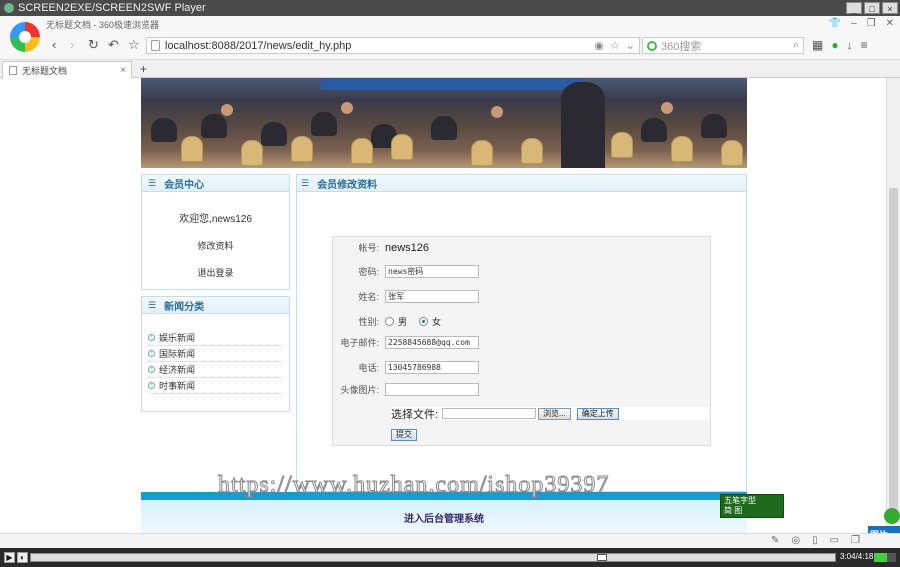  What do you see at coordinates (450, 69) in the screenshot?
I see `tab-bar: 无标题文档 × +` at bounding box center [450, 69].